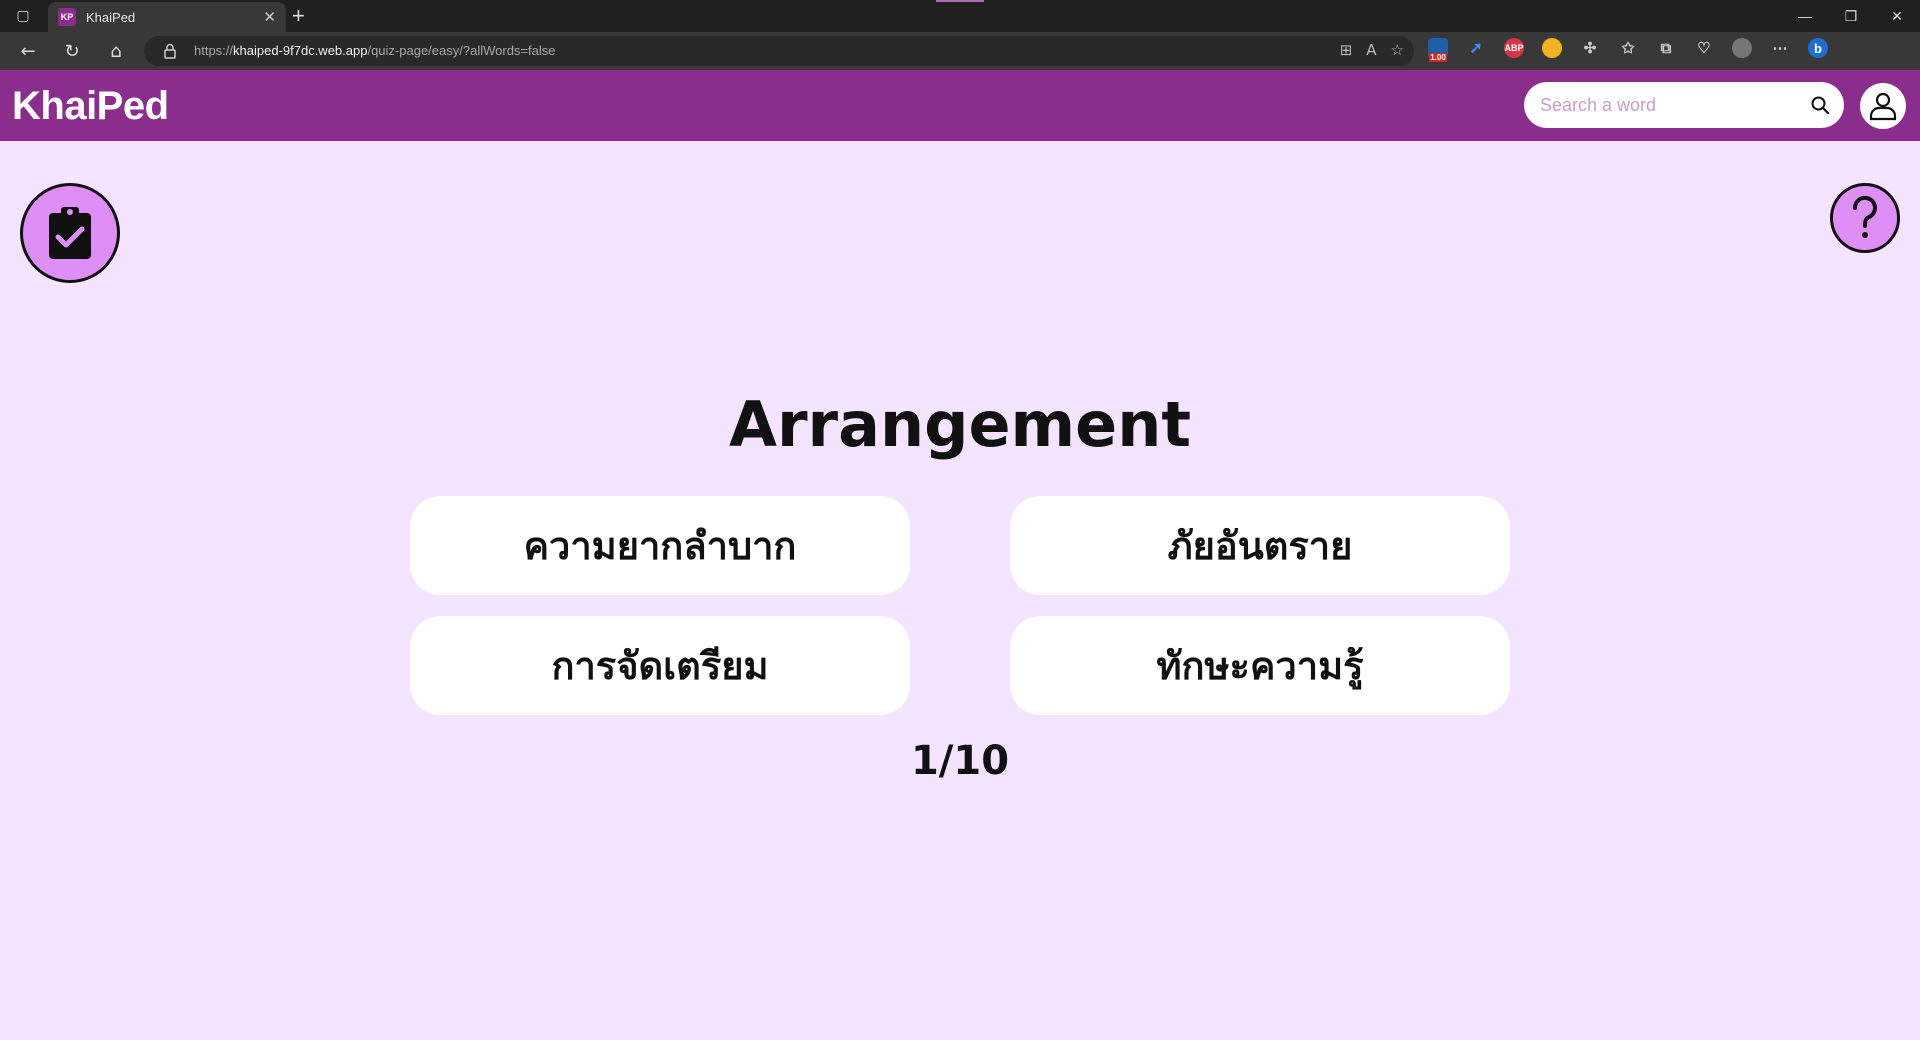 This screenshot has height=1040, width=1920. Describe the element at coordinates (1820, 105) in the screenshot. I see `search-icon` at that location.